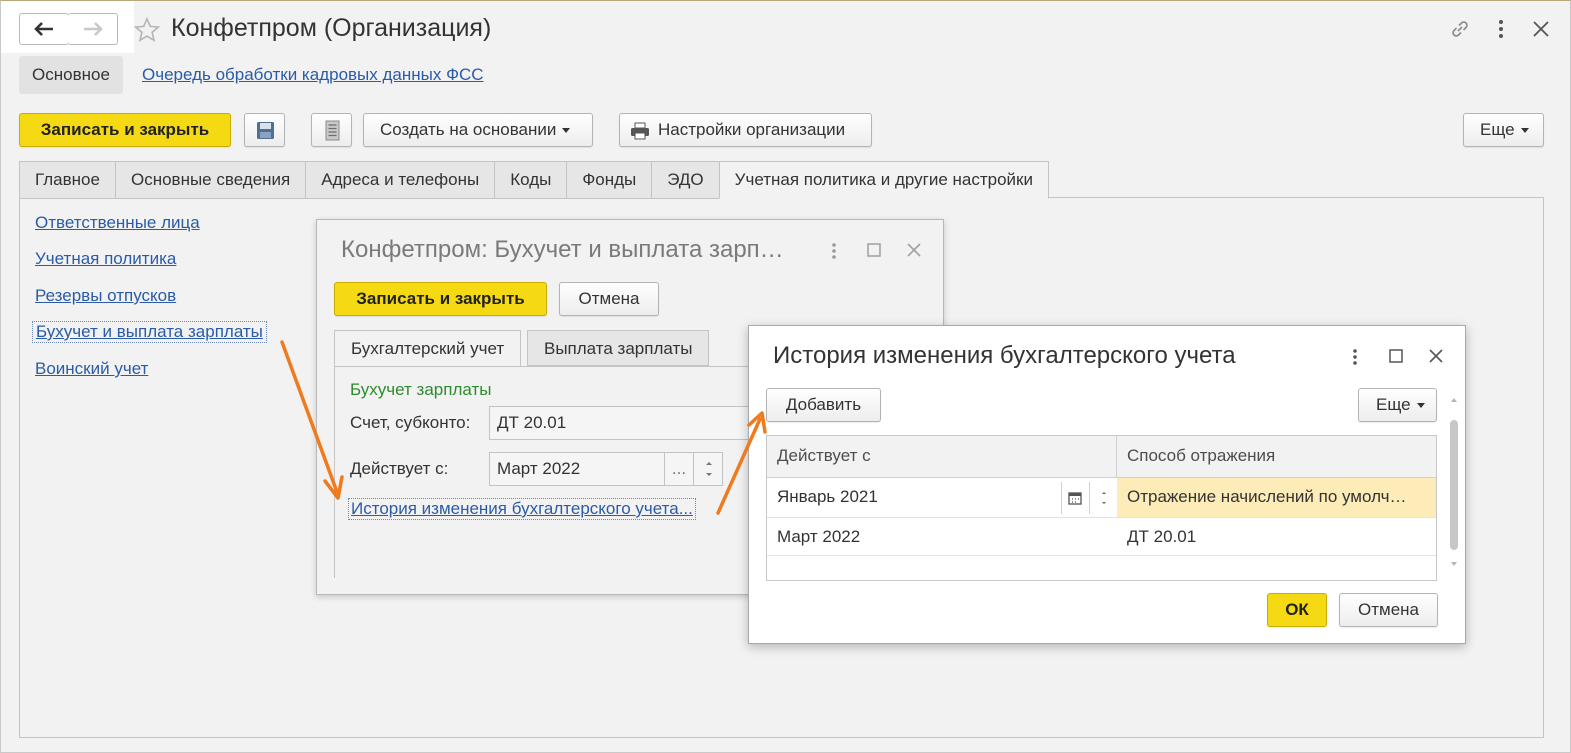  I want to click on navigation-panel, so click(67, 26).